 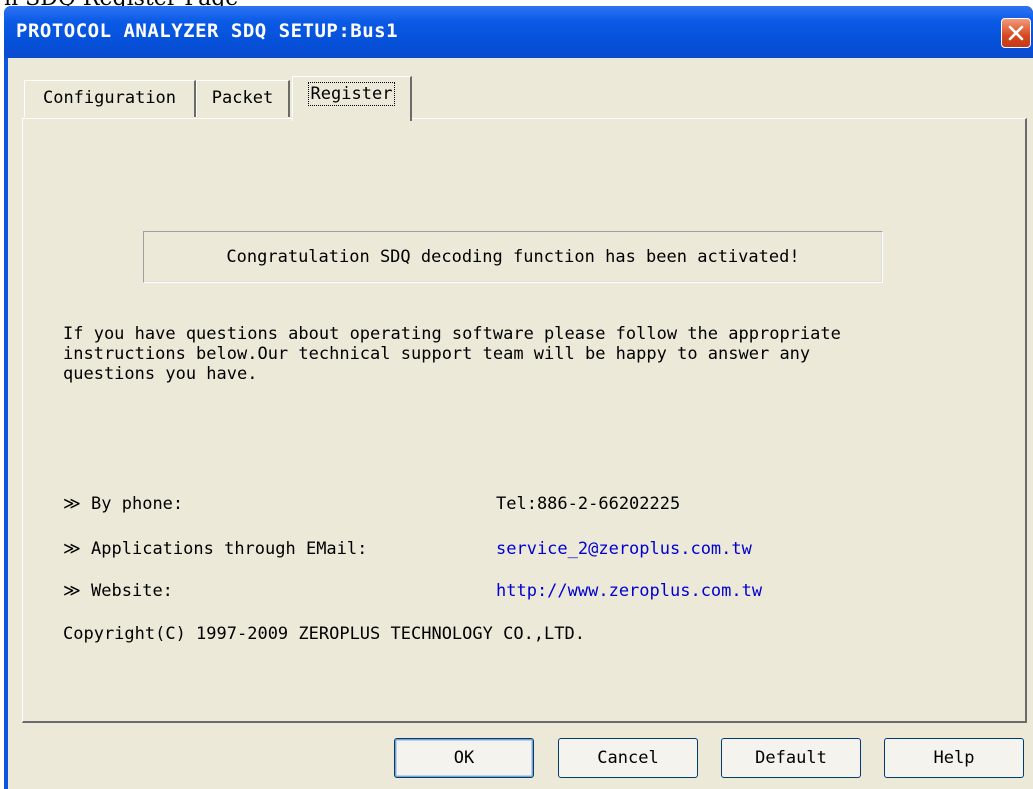 What do you see at coordinates (123, 504) in the screenshot?
I see `phone-label: ≫ By phone:` at bounding box center [123, 504].